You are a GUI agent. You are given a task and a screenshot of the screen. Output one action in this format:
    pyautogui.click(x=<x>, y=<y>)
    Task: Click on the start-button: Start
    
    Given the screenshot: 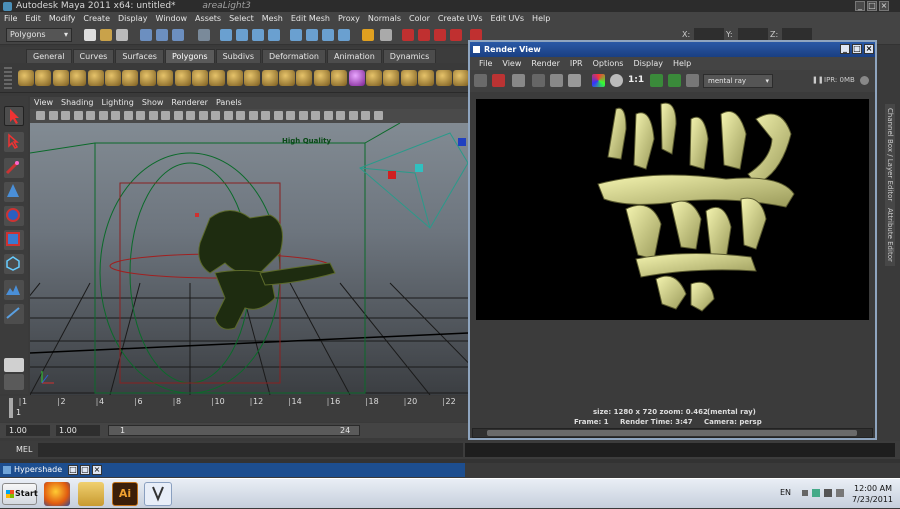 What is the action you would take?
    pyautogui.click(x=20, y=494)
    